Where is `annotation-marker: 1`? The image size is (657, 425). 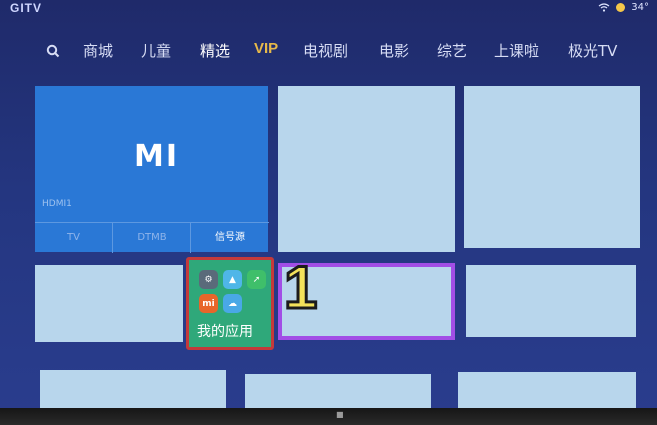 annotation-marker: 1 is located at coordinates (300, 287).